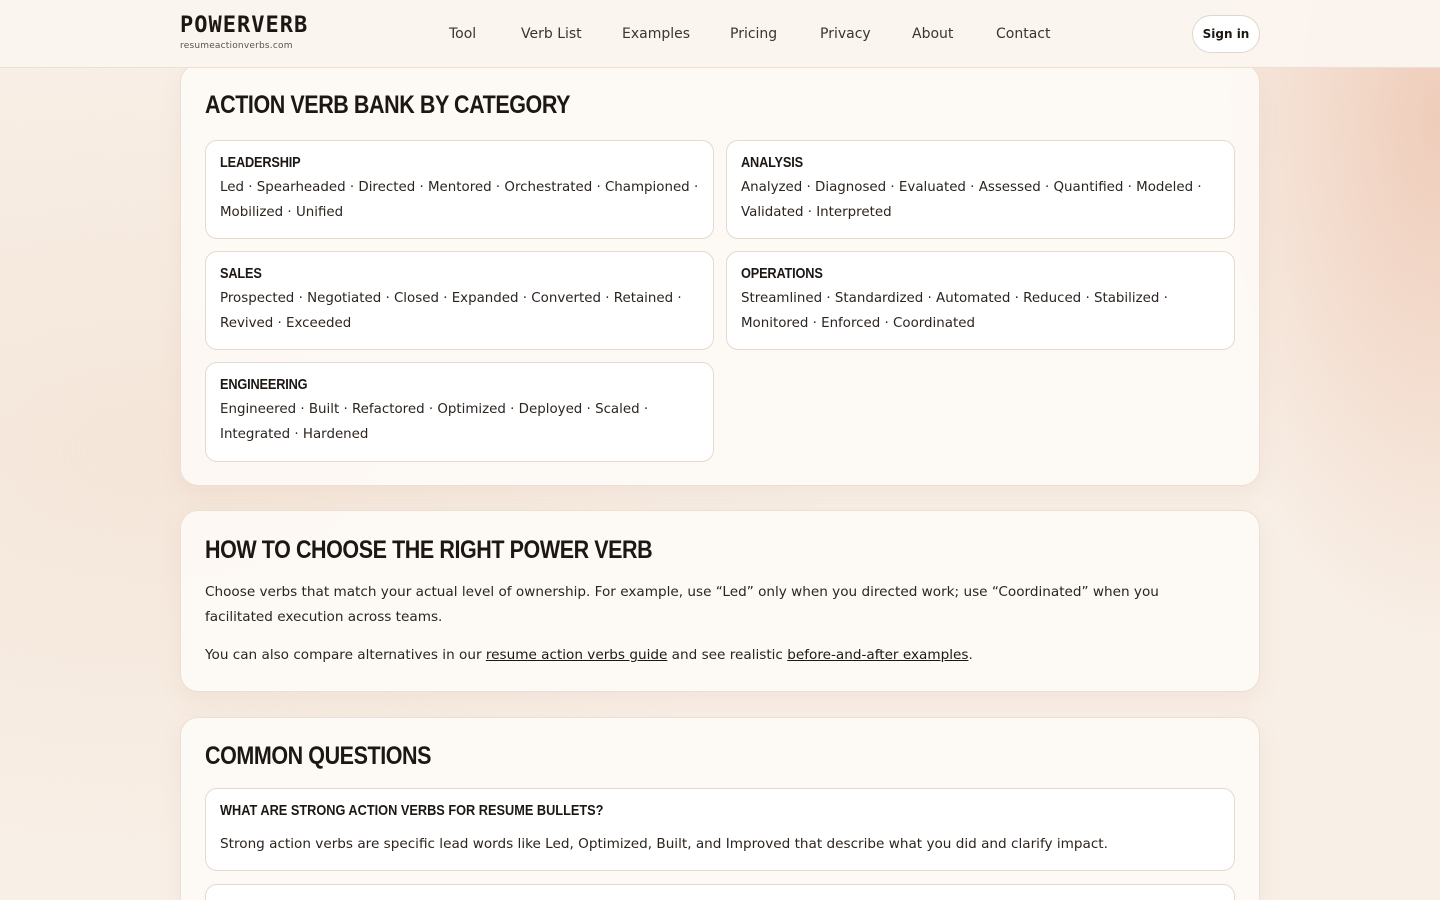  What do you see at coordinates (970, 655) in the screenshot?
I see `compare-text-after: .` at bounding box center [970, 655].